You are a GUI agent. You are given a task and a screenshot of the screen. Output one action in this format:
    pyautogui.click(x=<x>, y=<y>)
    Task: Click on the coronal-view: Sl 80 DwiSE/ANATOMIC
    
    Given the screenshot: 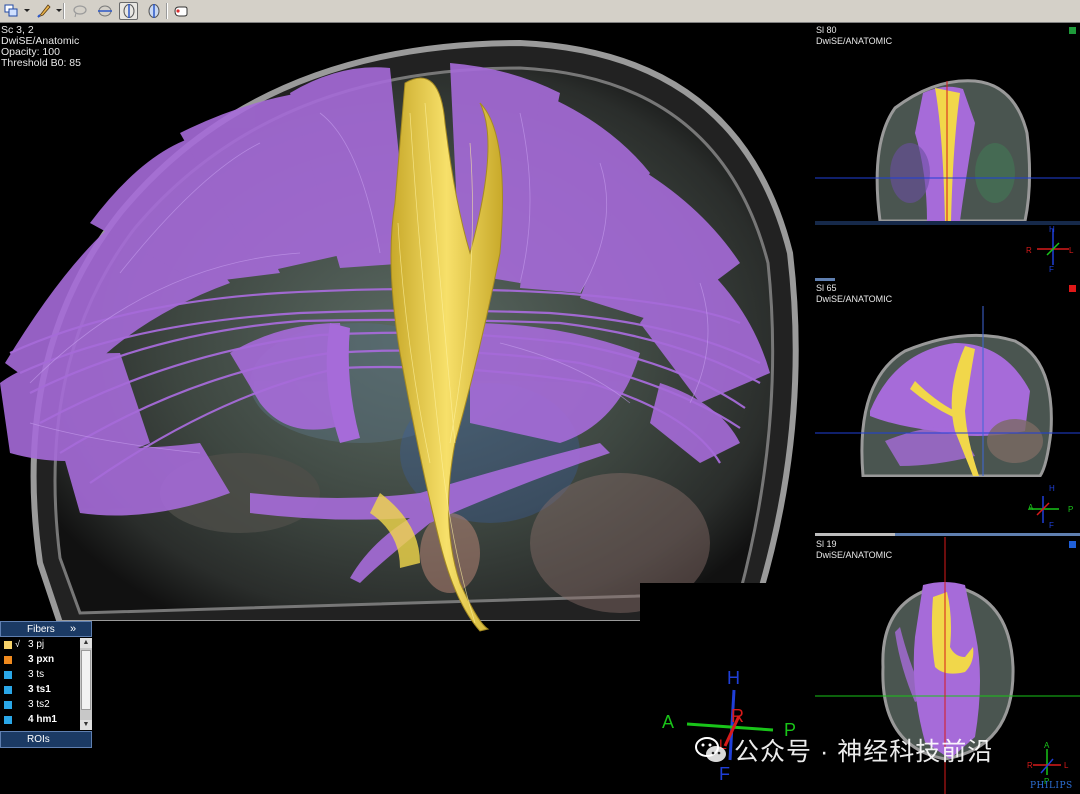 What is the action you would take?
    pyautogui.click(x=947, y=122)
    